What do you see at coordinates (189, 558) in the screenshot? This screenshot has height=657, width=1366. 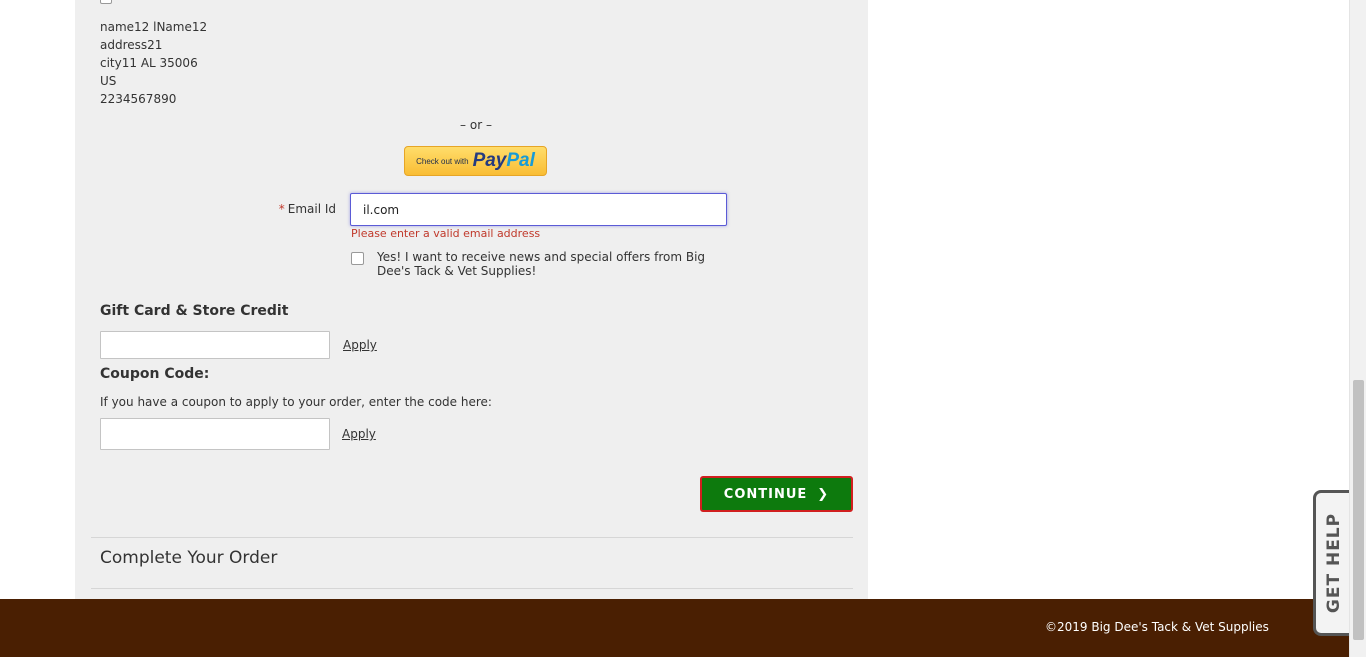 I see `complete-order-title: Complete Your Order` at bounding box center [189, 558].